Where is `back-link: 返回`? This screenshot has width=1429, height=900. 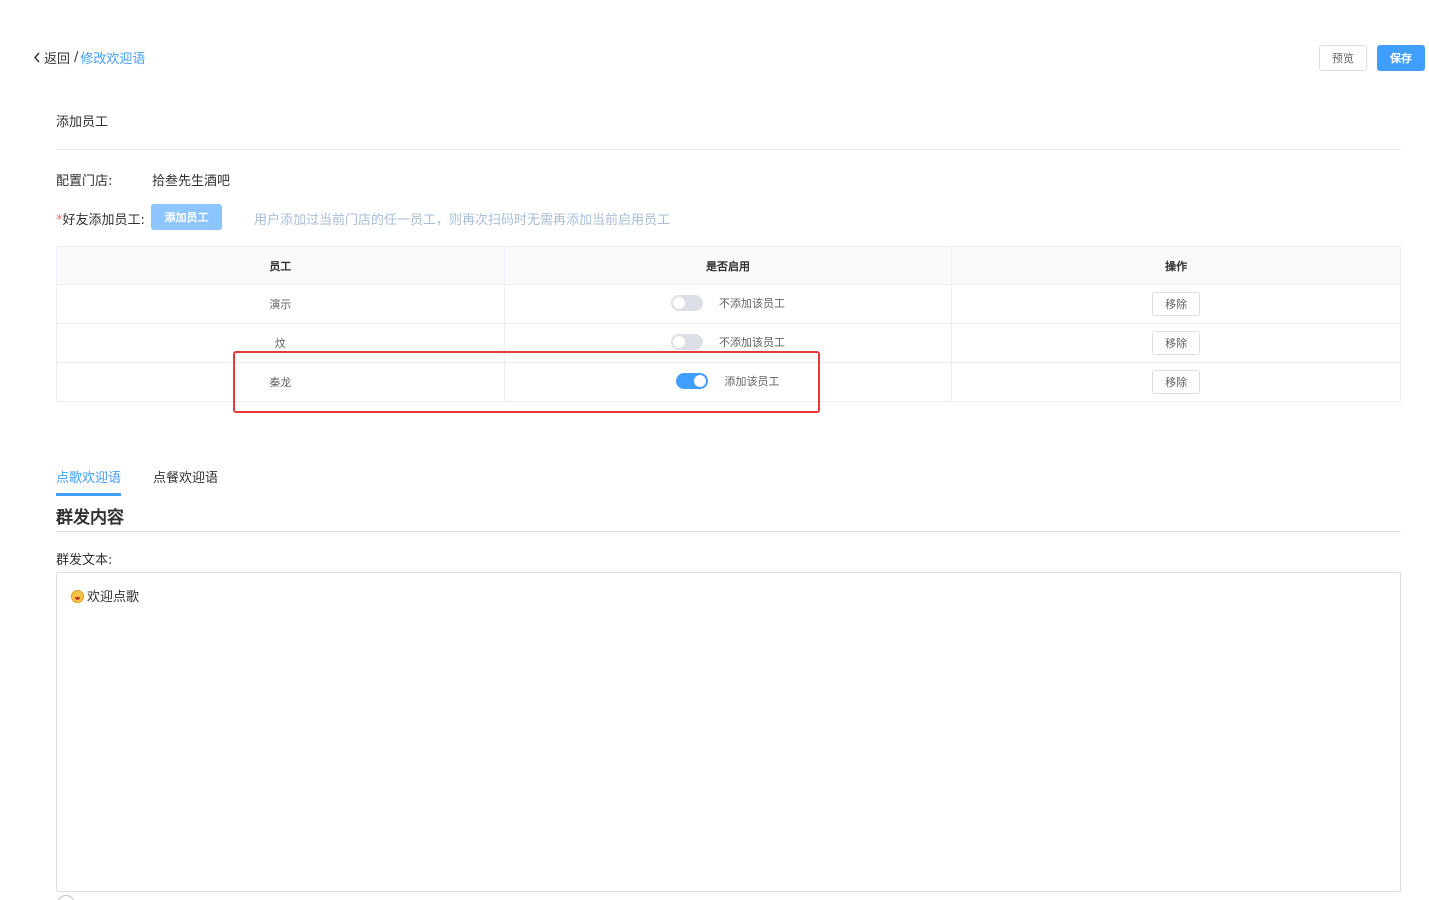
back-link: 返回 is located at coordinates (51, 57).